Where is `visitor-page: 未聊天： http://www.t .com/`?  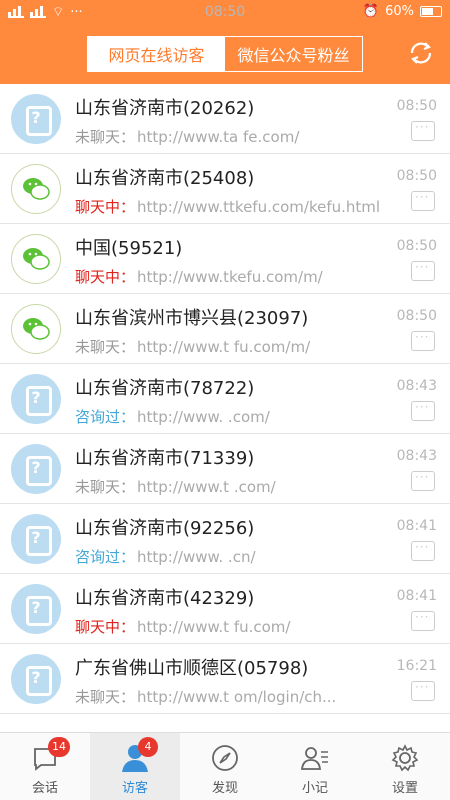 visitor-page: 未聊天： http://www.t .com/ is located at coordinates (230, 486).